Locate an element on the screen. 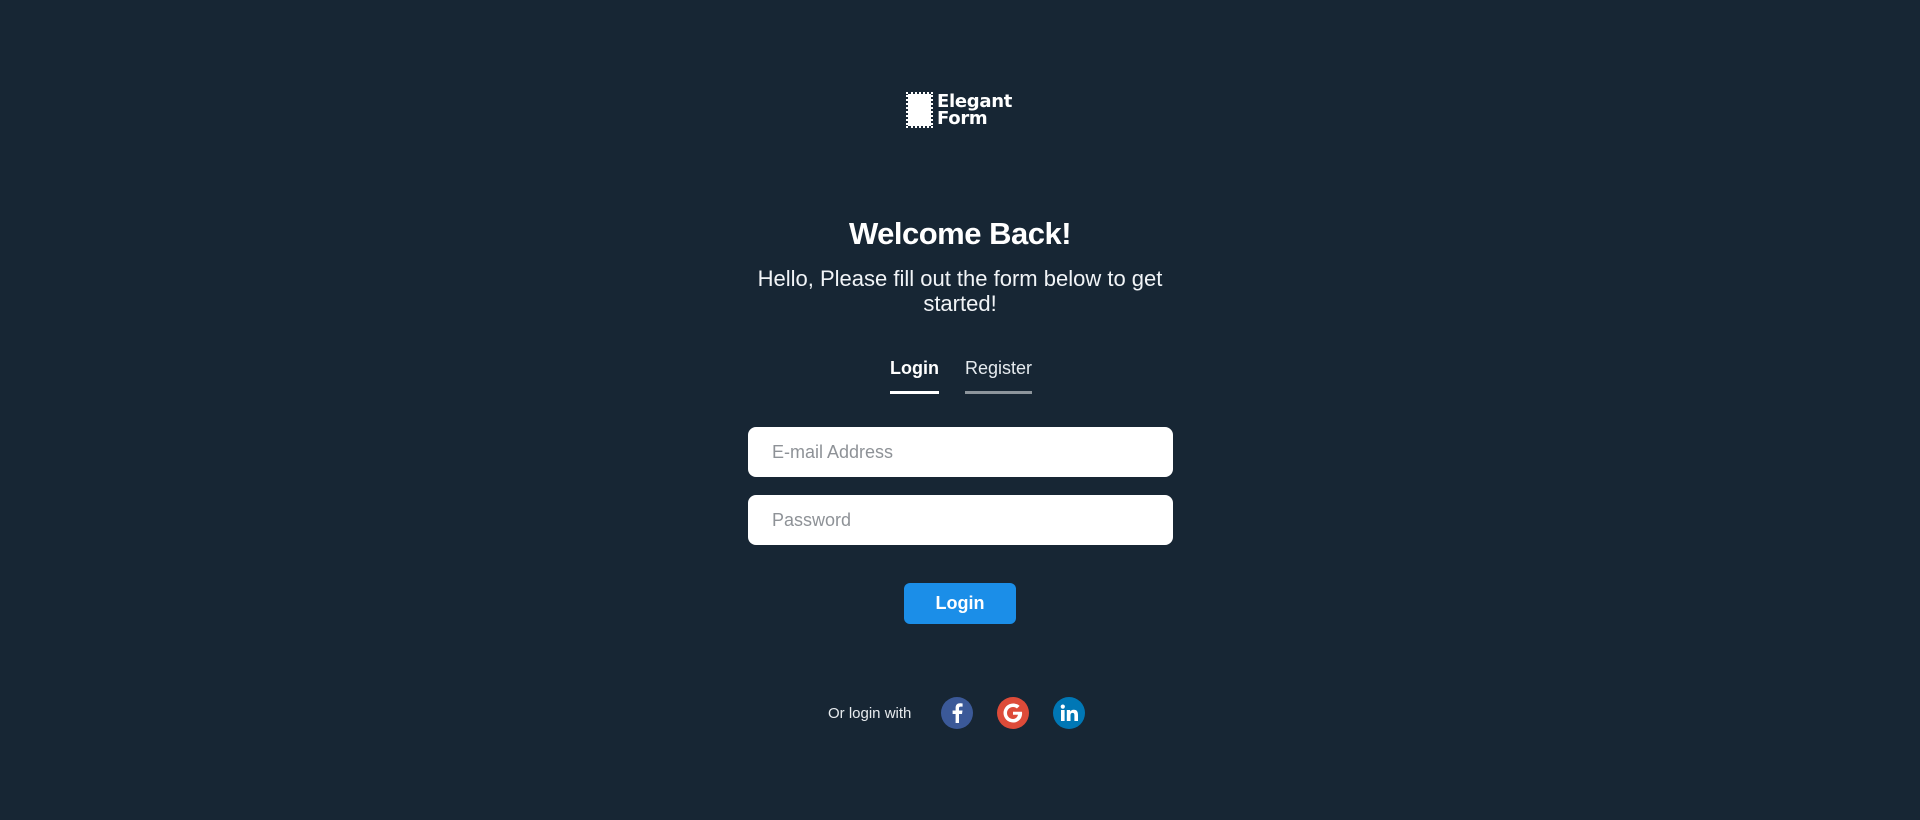  logo: Elegant Form is located at coordinates (959, 110).